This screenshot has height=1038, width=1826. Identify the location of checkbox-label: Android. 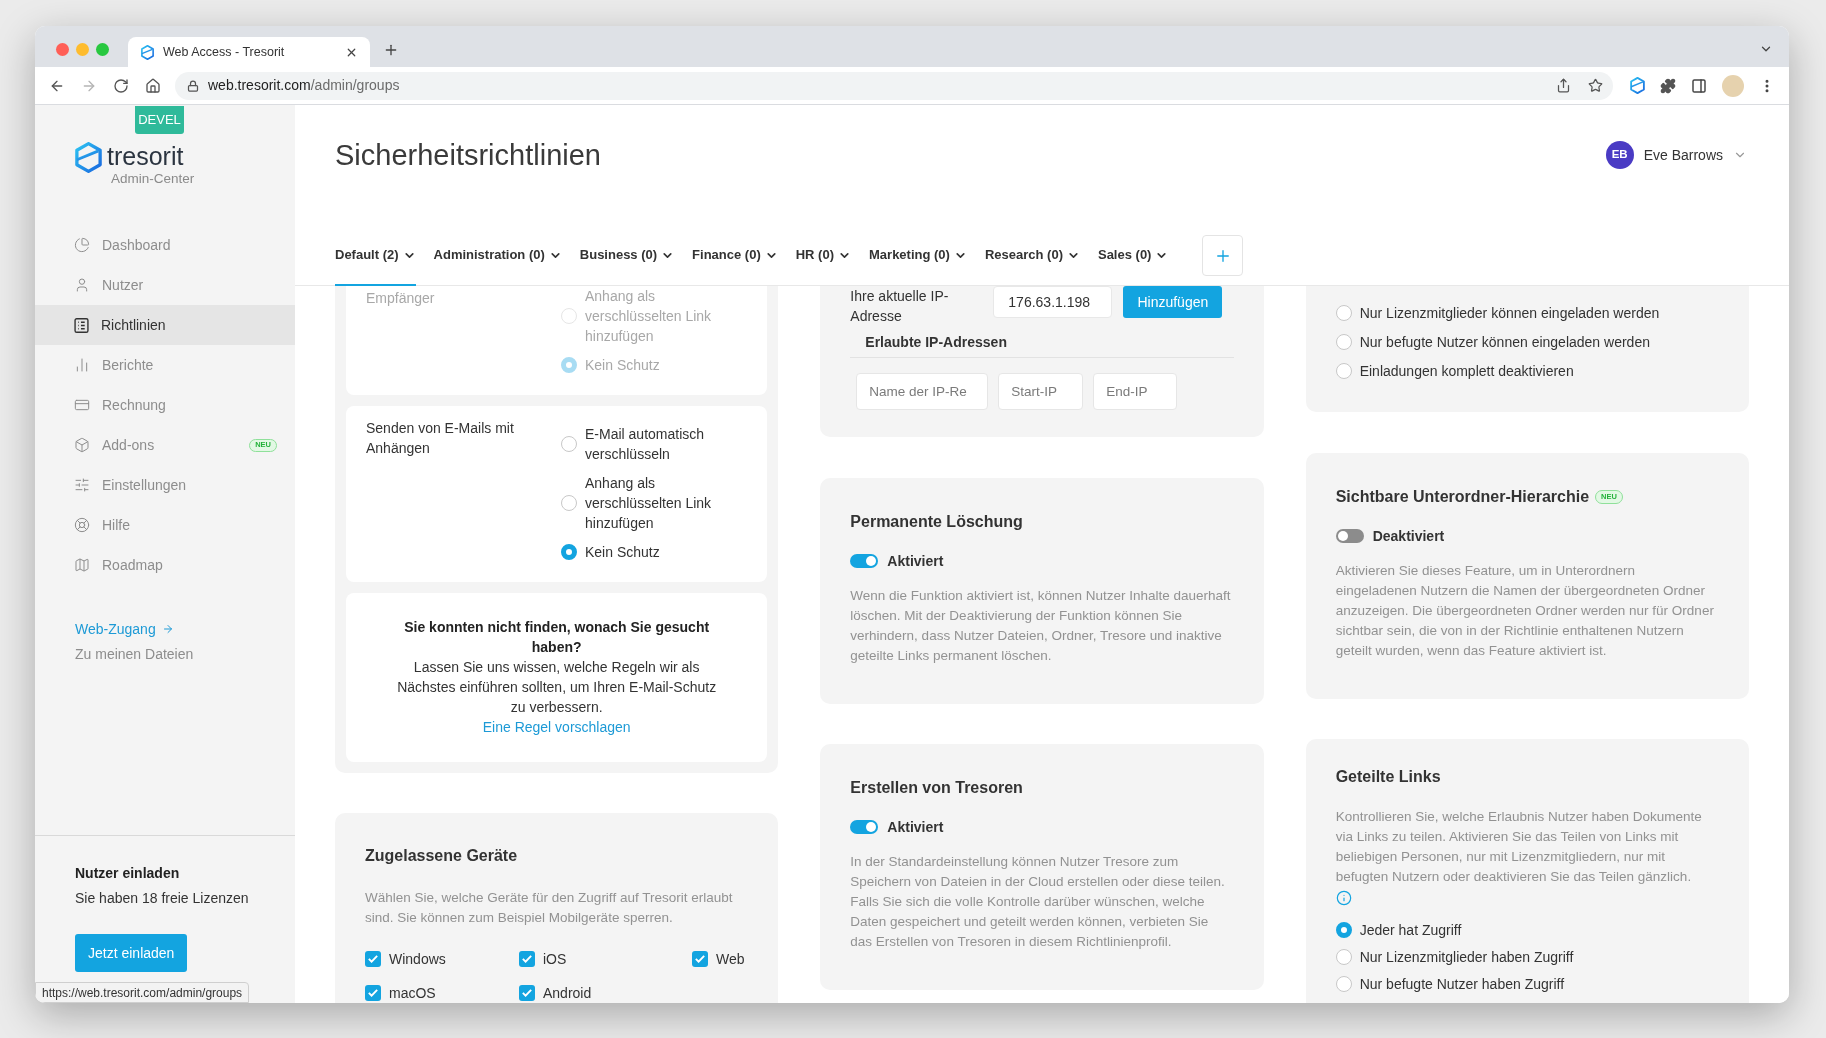
(567, 993).